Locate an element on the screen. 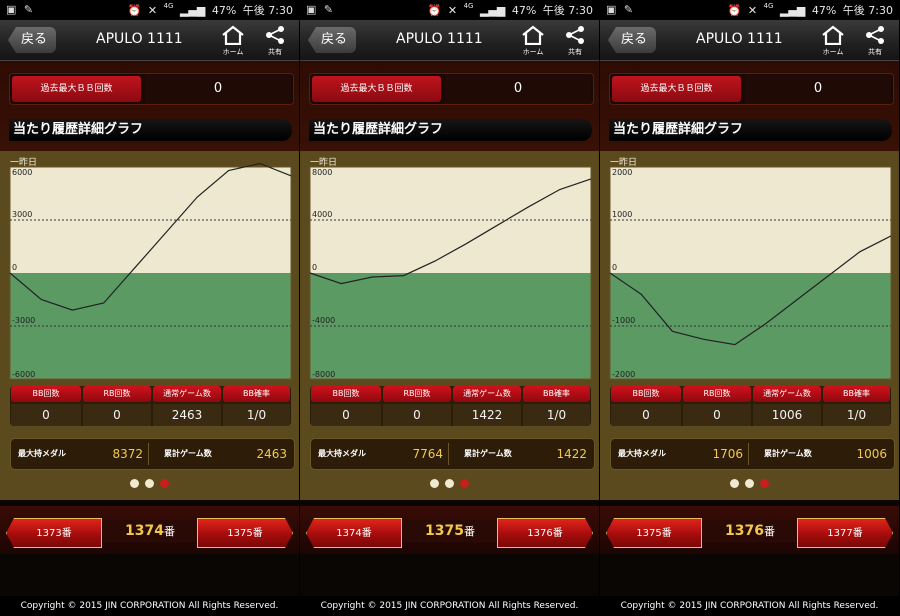 This screenshot has height=616, width=900. status-bar: ▣ ✎ ⏰ ✕ 4G ▂▄▆ 47% 午後 7:30 is located at coordinates (149, 10).